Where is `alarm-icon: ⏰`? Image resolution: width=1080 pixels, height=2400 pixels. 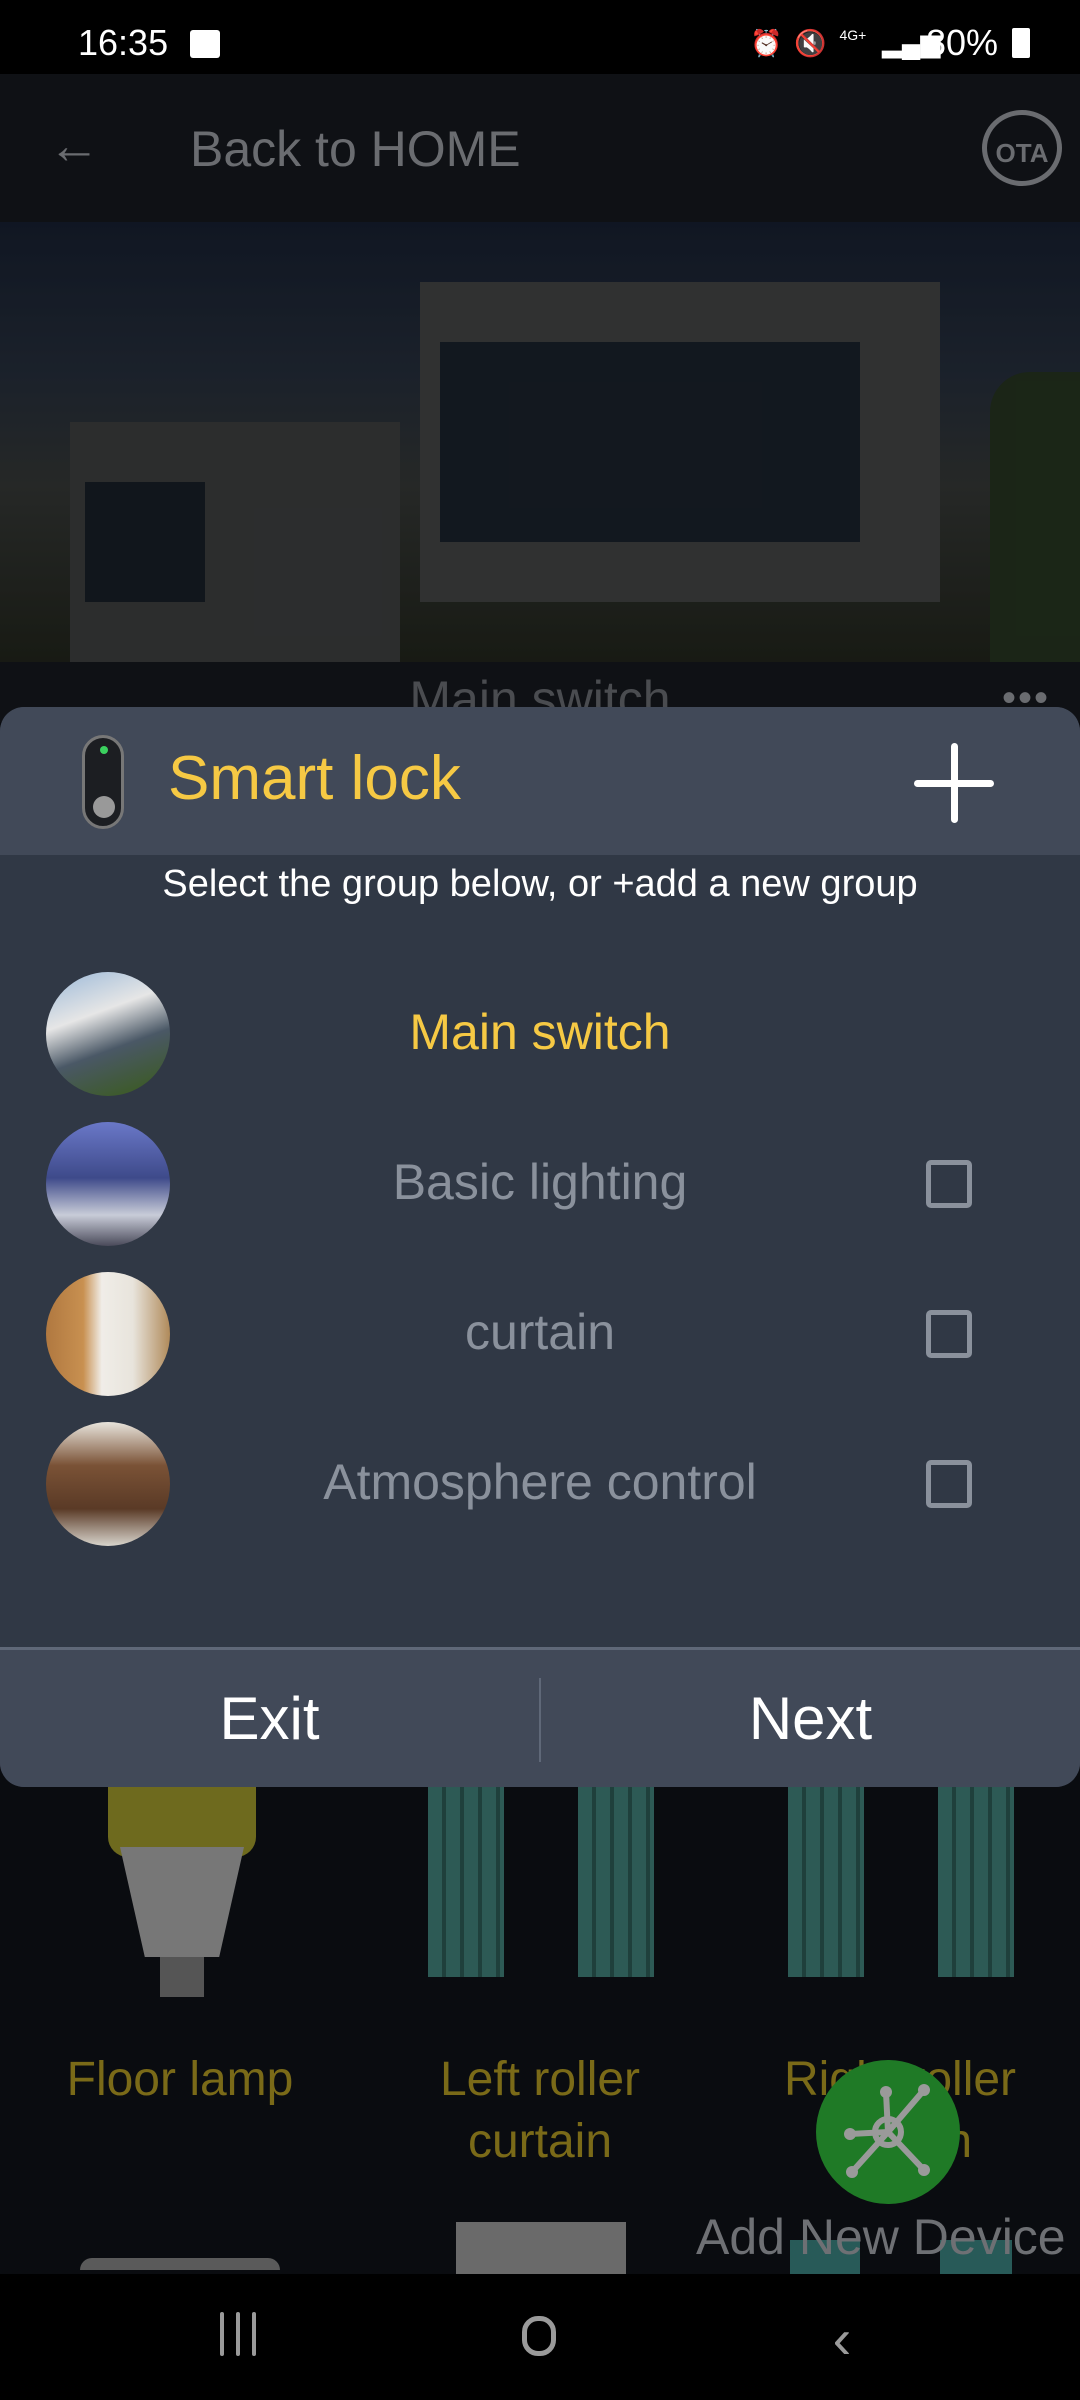
alarm-icon: ⏰ is located at coordinates (766, 43).